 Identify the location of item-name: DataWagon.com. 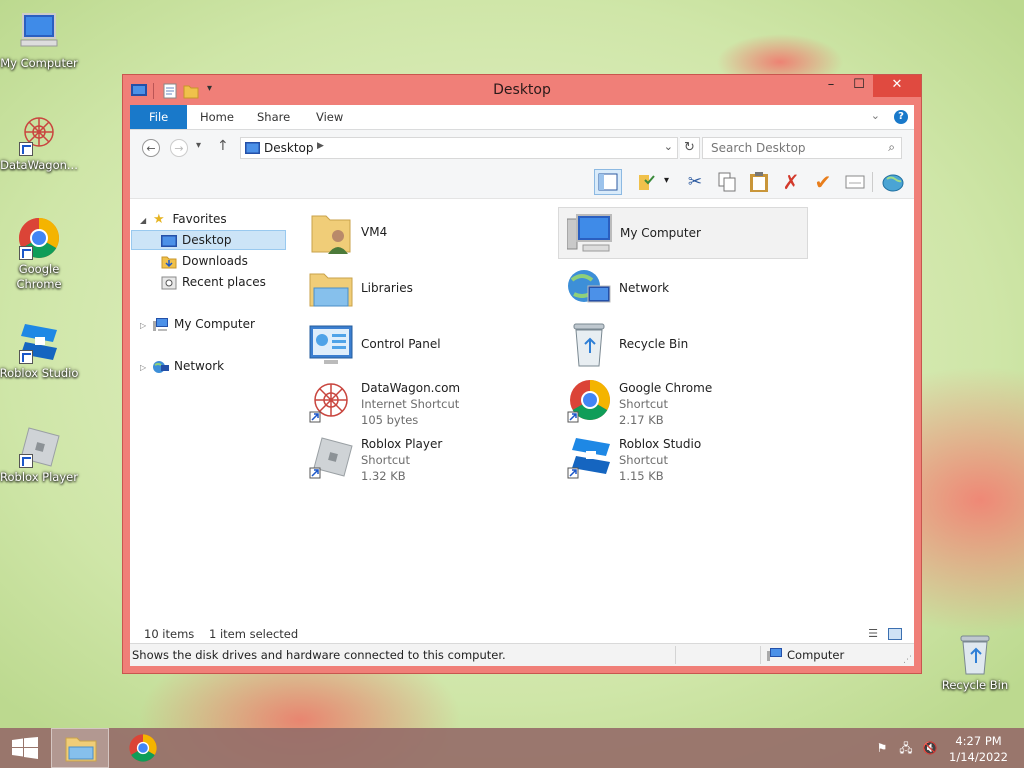
(411, 388).